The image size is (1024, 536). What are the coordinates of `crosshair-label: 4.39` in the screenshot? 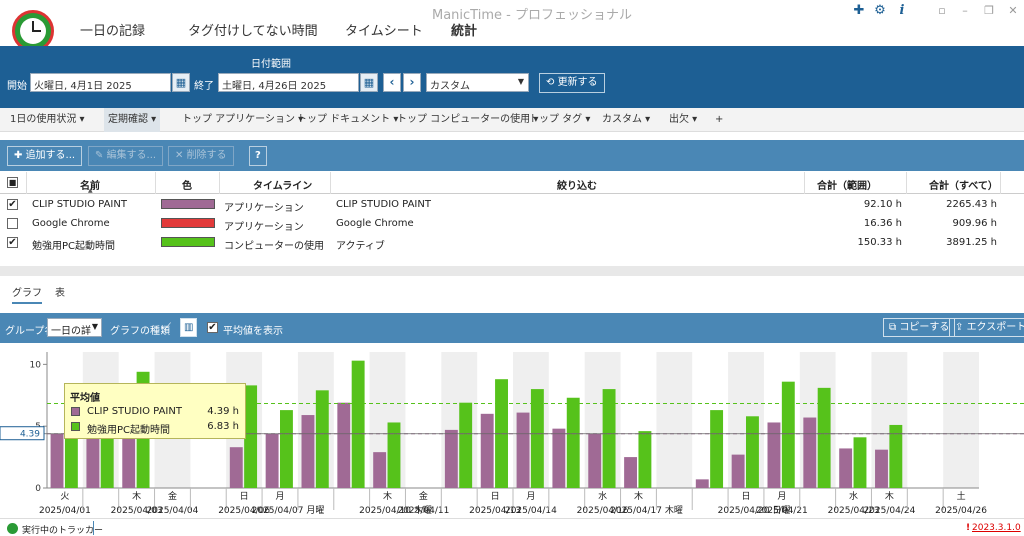 It's located at (30, 435).